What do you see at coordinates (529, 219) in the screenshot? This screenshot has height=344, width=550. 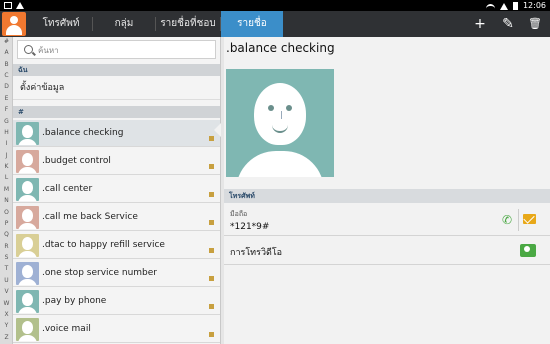 I see `message-icon` at bounding box center [529, 219].